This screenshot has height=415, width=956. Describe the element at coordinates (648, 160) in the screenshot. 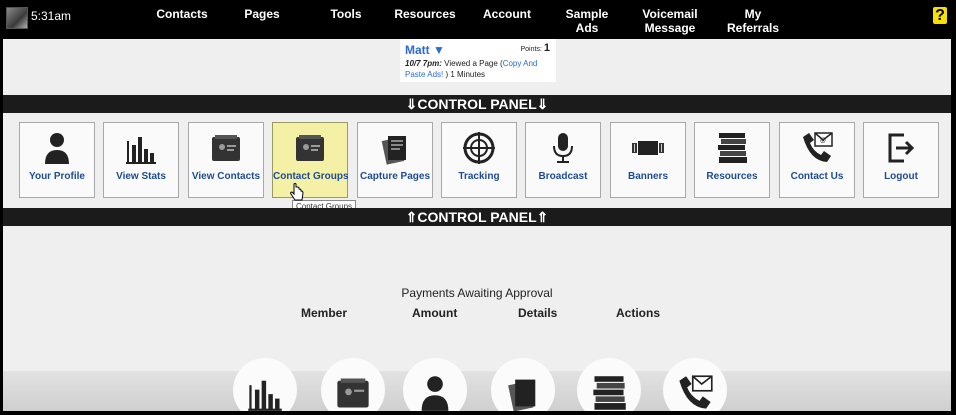

I see `tile-banners: Banners` at that location.